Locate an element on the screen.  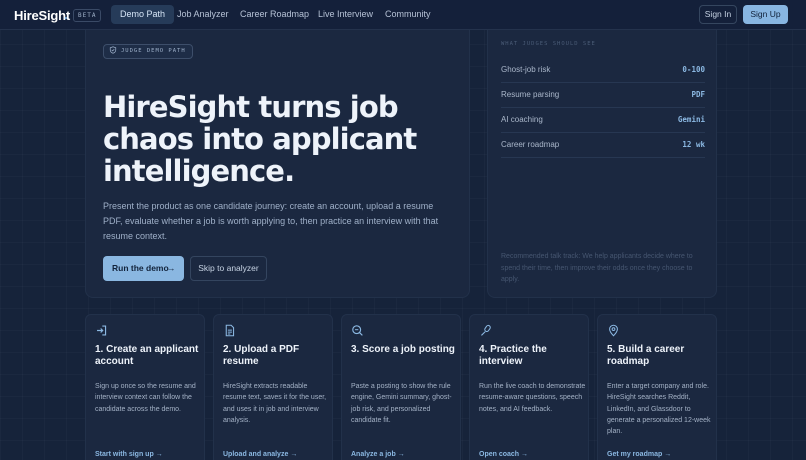
judge-row-value: 0-100 is located at coordinates (693, 69).